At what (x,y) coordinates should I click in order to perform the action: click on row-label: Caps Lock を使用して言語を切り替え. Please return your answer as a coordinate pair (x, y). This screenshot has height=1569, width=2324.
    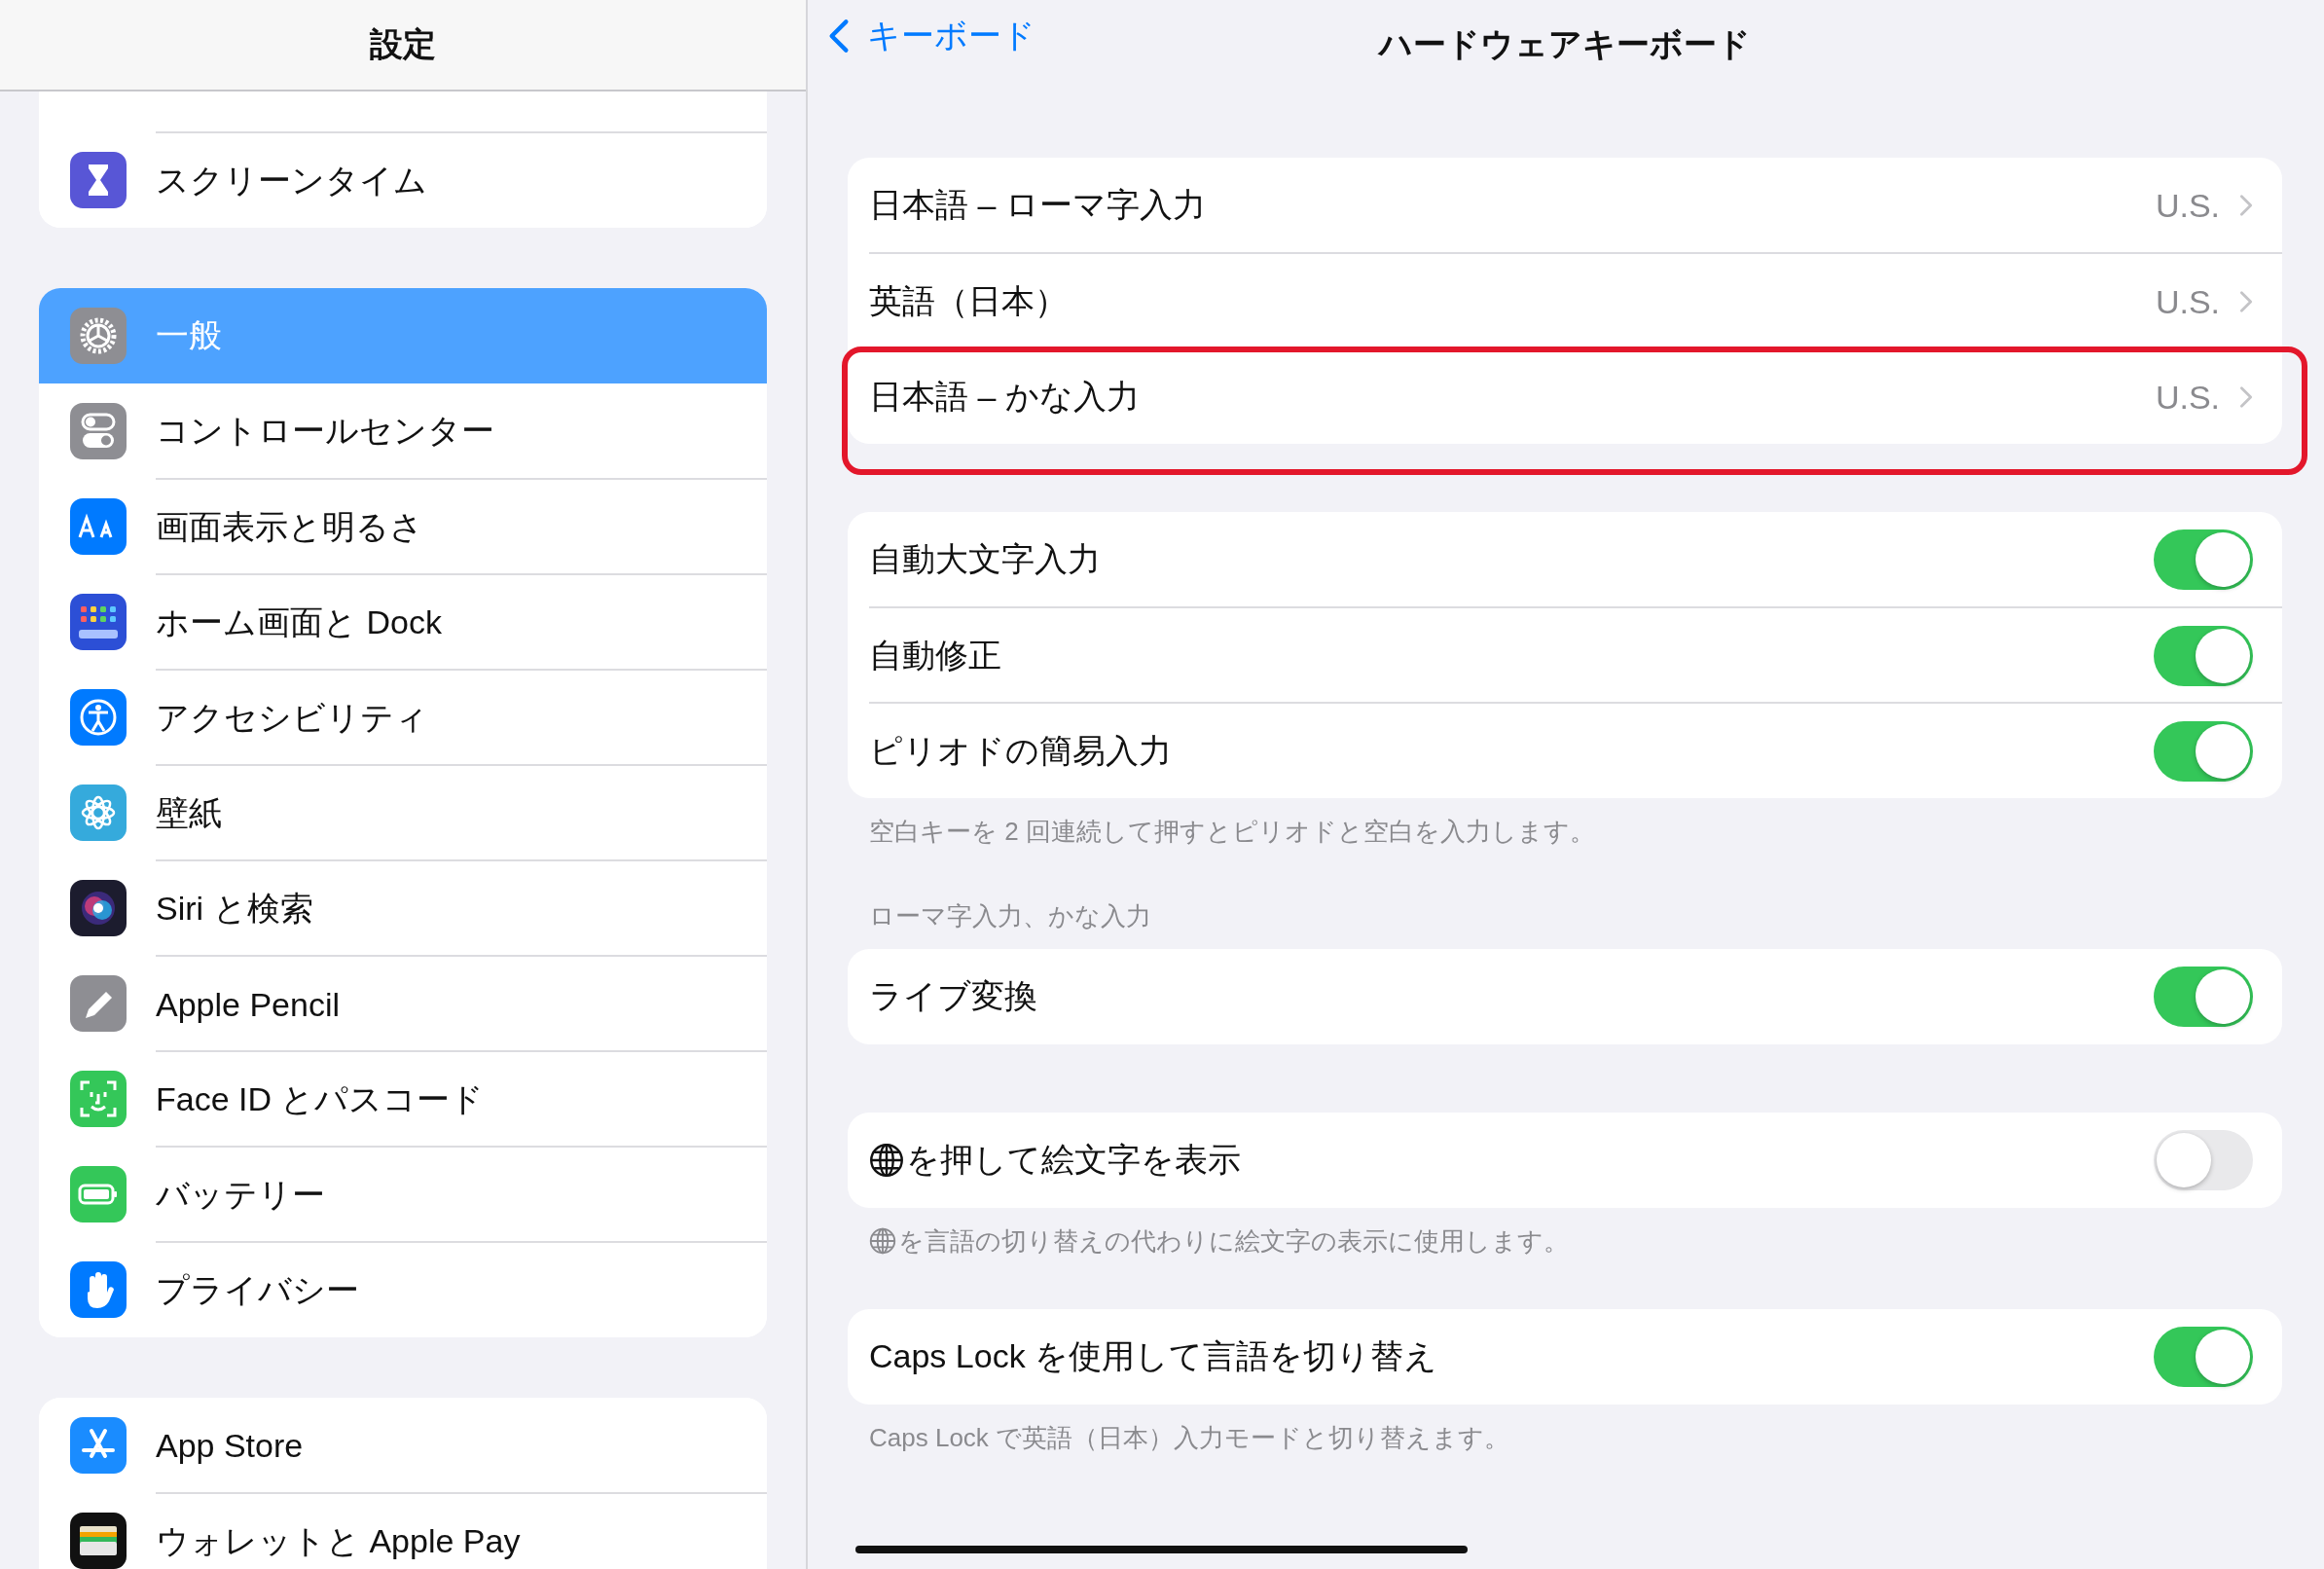
    Looking at the image, I should click on (1153, 1356).